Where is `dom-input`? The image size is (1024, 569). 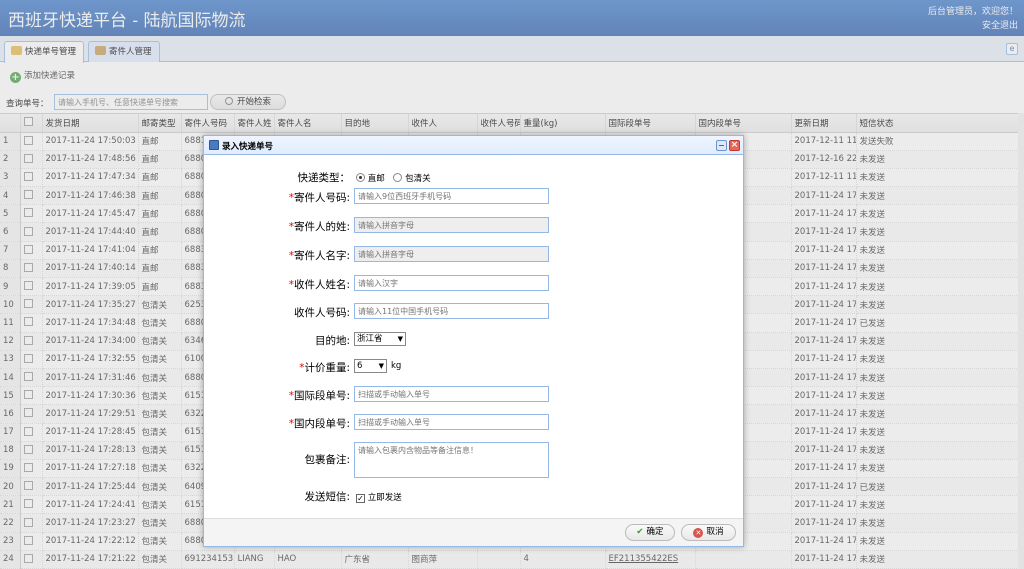 dom-input is located at coordinates (451, 422).